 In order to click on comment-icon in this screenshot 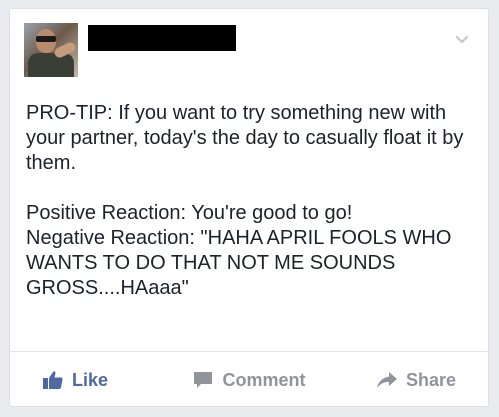, I will do `click(203, 380)`.